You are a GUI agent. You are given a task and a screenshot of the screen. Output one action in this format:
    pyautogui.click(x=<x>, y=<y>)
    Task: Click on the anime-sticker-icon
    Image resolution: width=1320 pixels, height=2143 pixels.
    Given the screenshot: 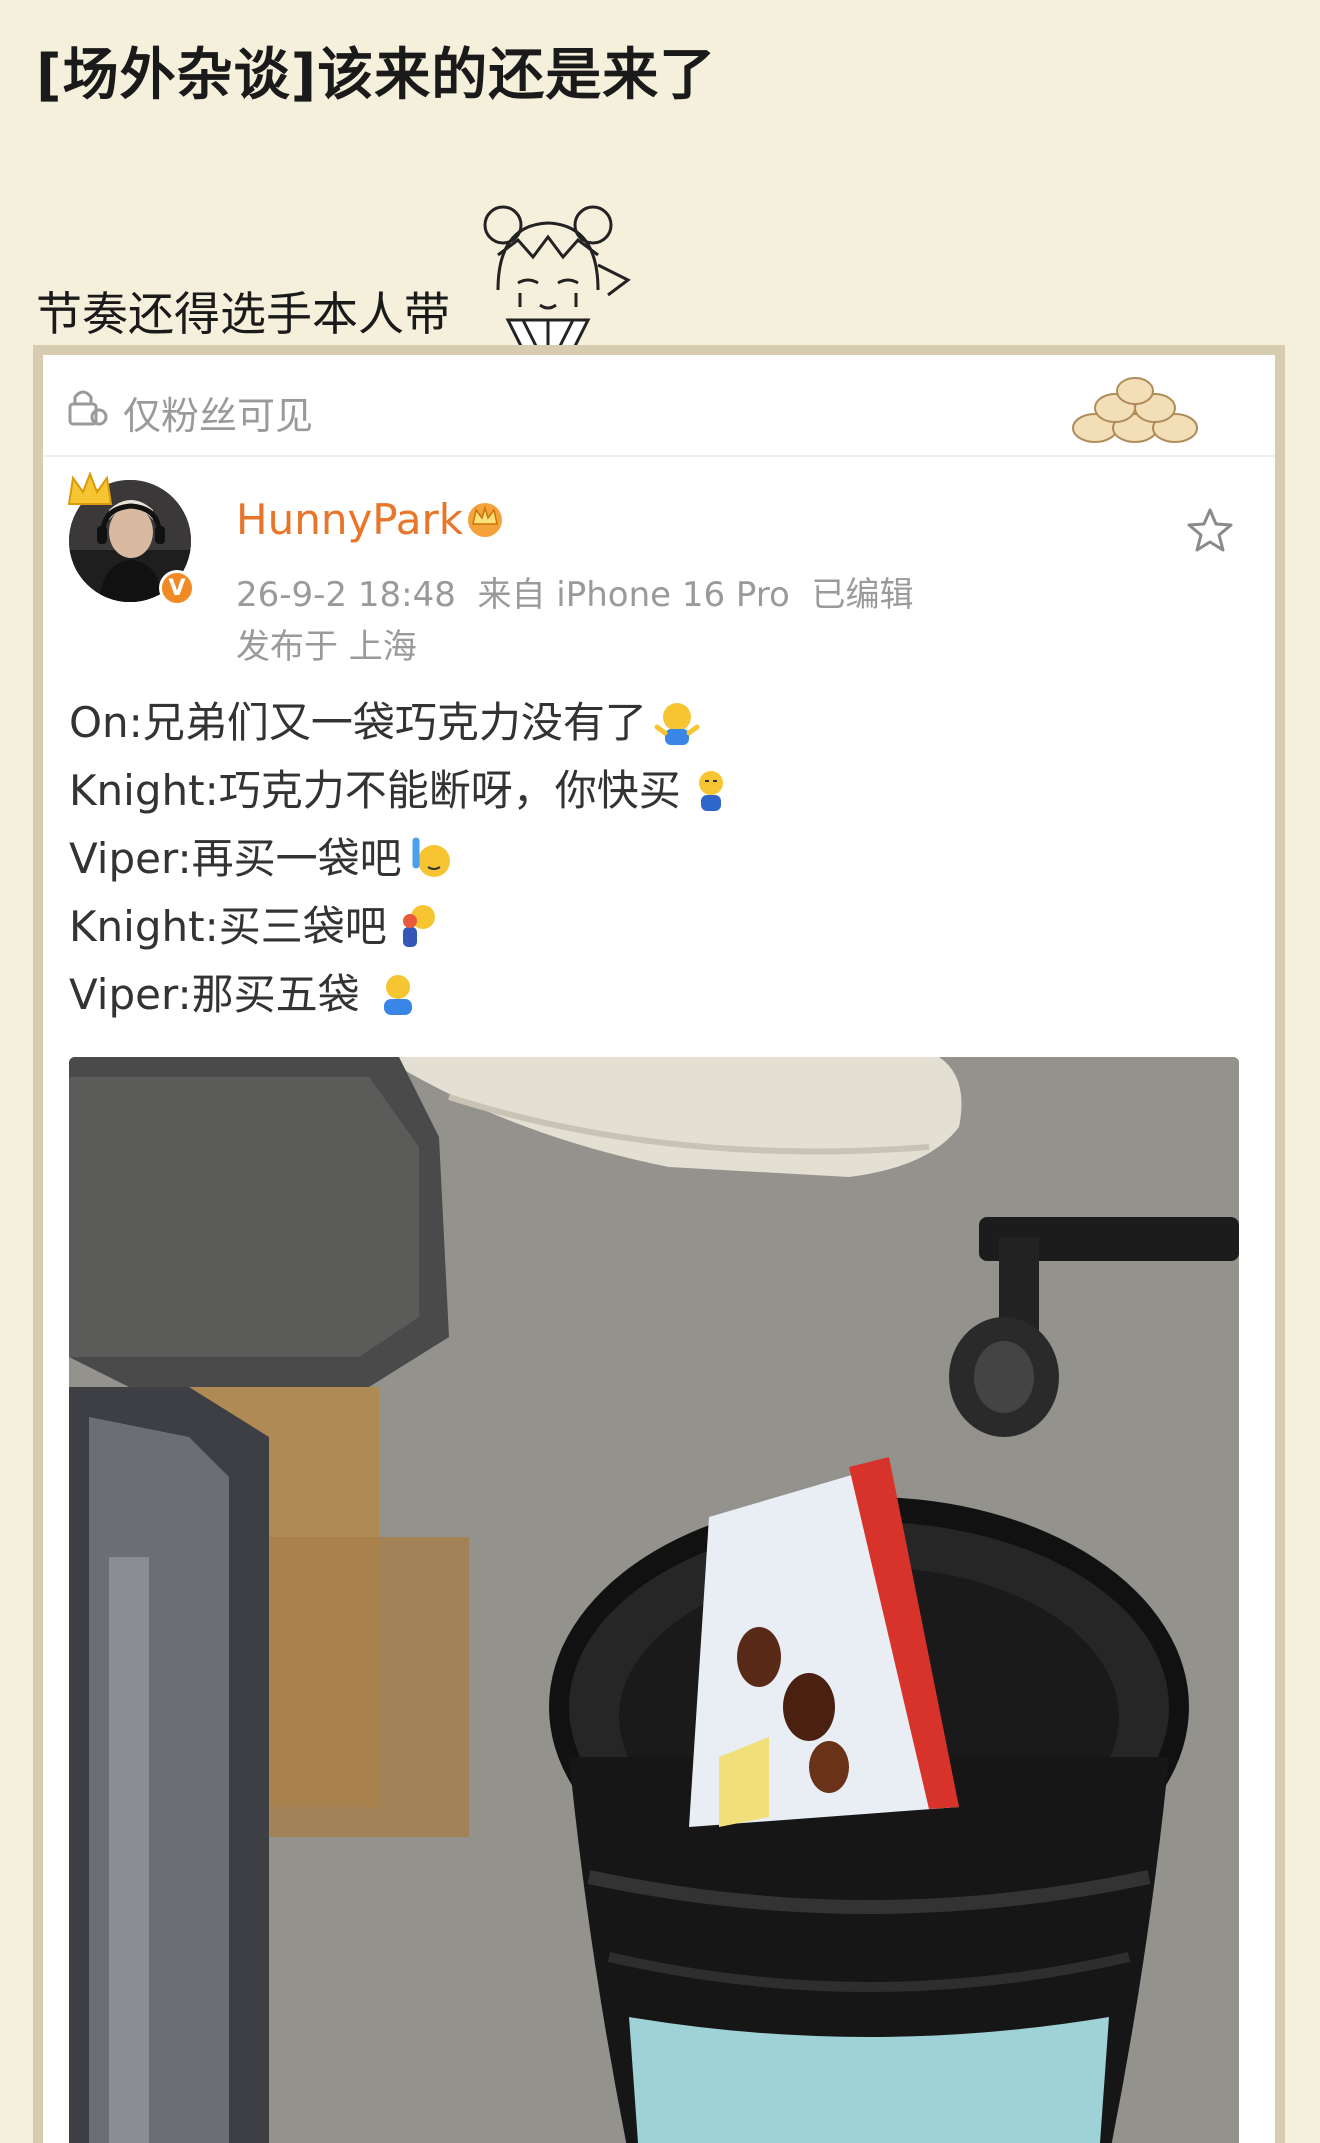 What is the action you would take?
    pyautogui.click(x=557, y=278)
    